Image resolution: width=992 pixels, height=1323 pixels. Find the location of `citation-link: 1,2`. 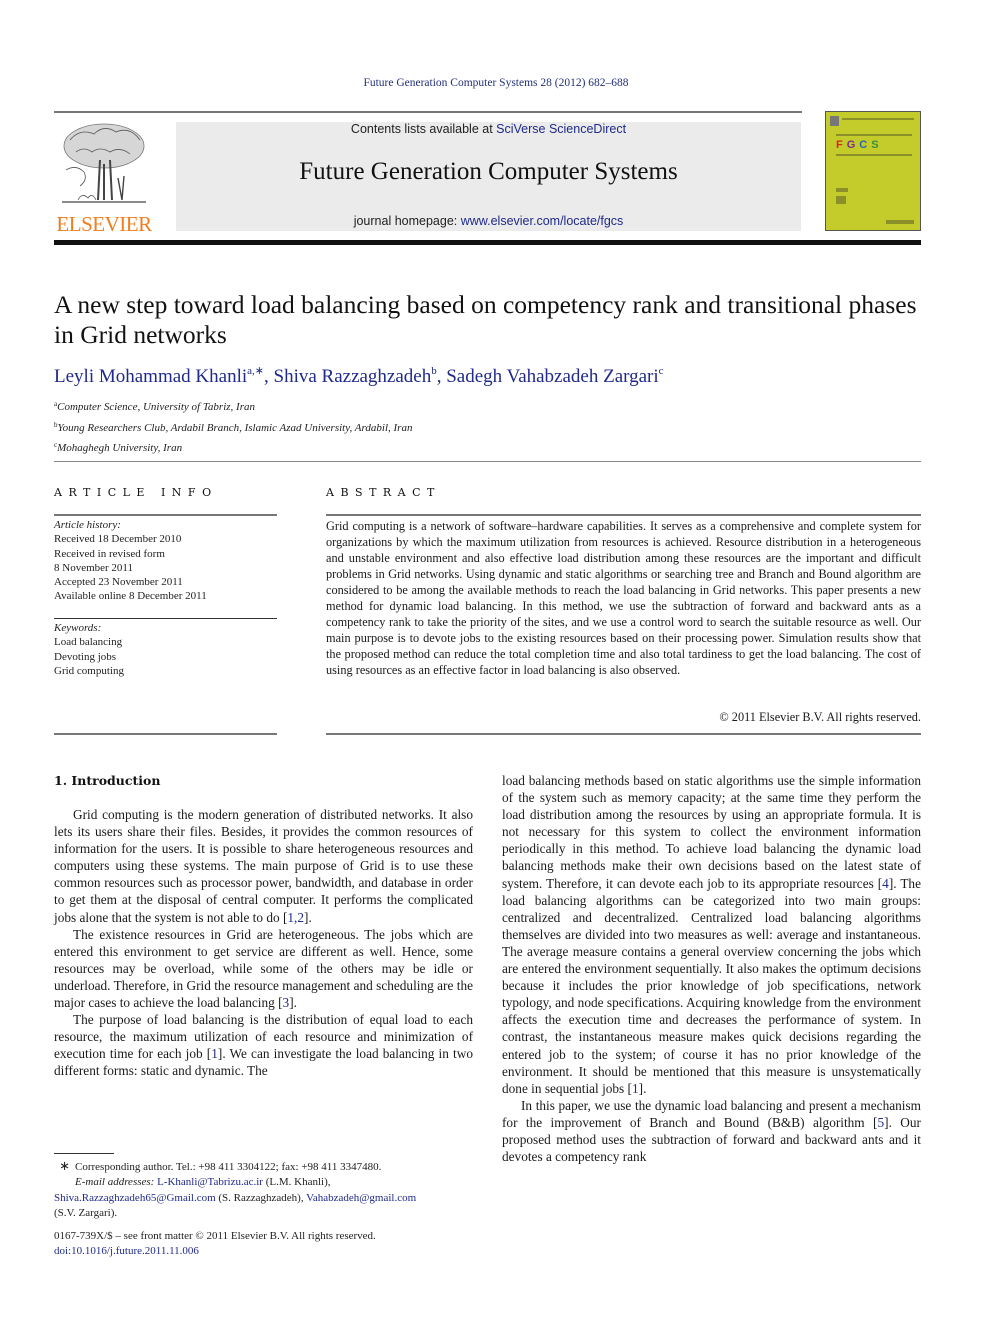

citation-link: 1,2 is located at coordinates (295, 917).